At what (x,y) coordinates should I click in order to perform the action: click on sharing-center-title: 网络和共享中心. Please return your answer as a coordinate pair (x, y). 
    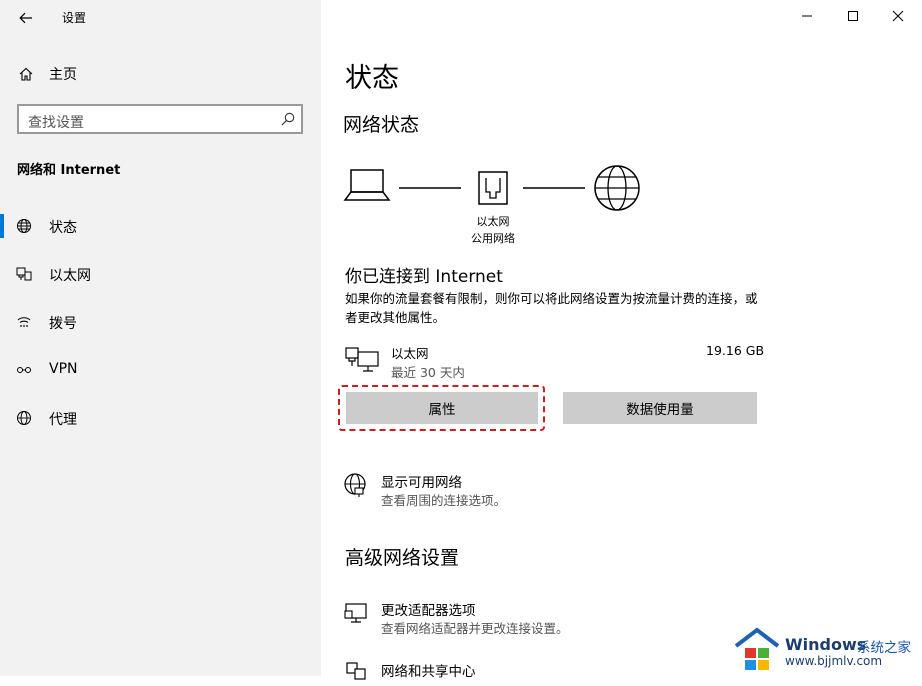
    Looking at the image, I should click on (428, 672).